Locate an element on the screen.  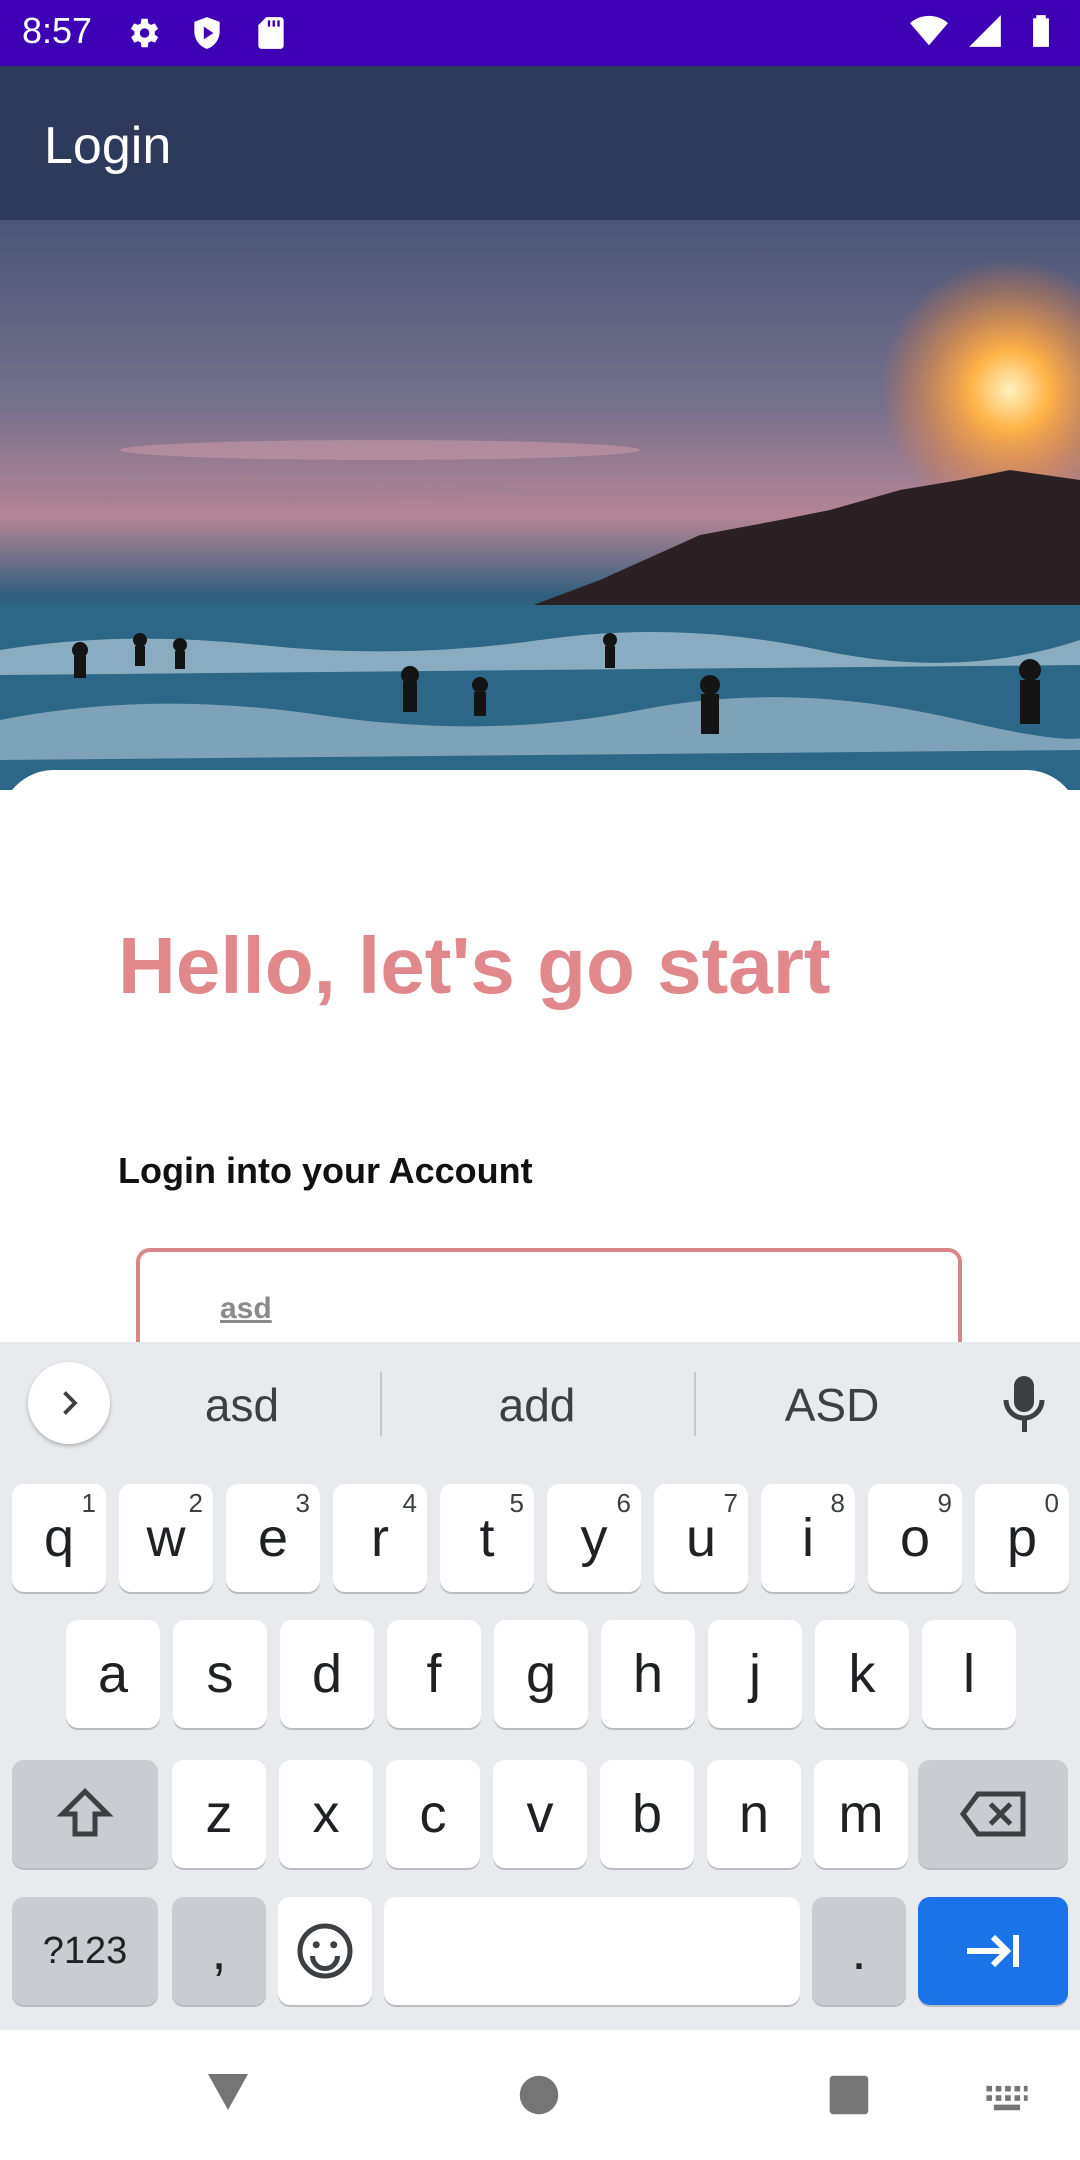
key-r-label: r is located at coordinates (380, 1538).